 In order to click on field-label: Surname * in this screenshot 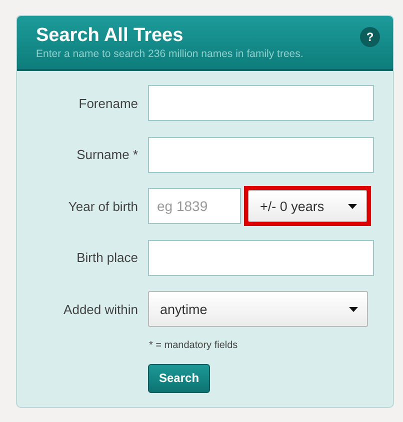, I will do `click(107, 154)`.